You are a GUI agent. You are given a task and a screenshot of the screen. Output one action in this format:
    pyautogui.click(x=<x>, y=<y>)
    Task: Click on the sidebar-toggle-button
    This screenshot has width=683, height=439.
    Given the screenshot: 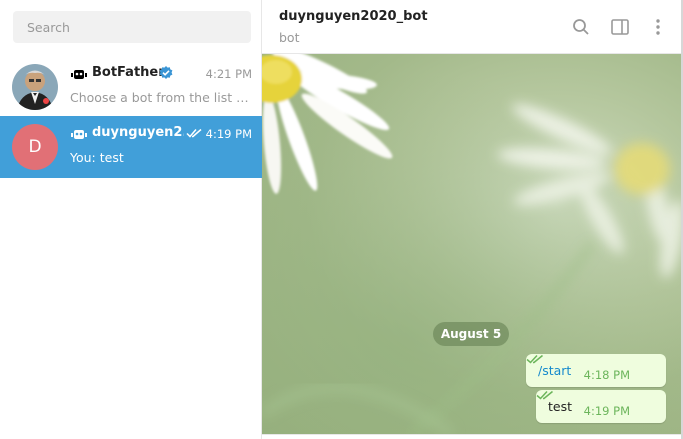 What is the action you would take?
    pyautogui.click(x=620, y=27)
    